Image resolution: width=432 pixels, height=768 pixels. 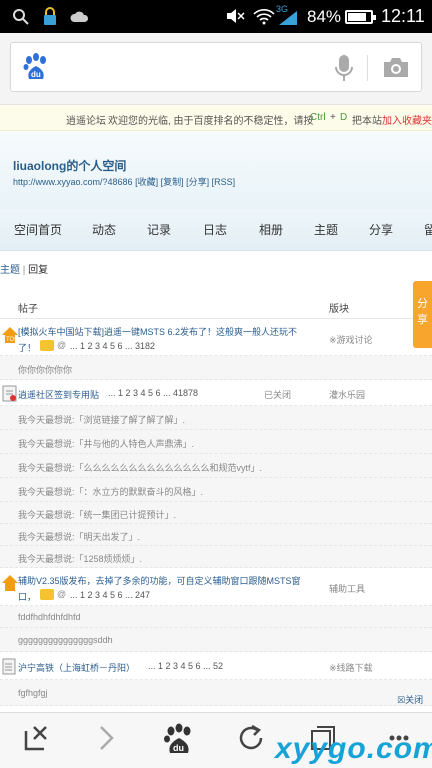 I want to click on status-bar: 3G 84% 12:11, so click(x=216, y=16).